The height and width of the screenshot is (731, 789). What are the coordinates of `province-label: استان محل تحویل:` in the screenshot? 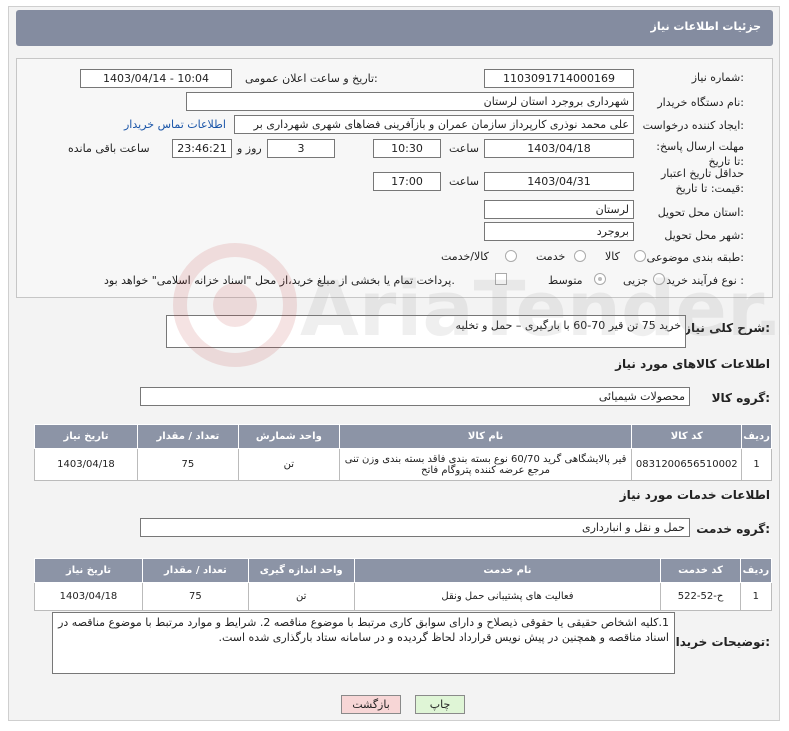 It's located at (700, 212).